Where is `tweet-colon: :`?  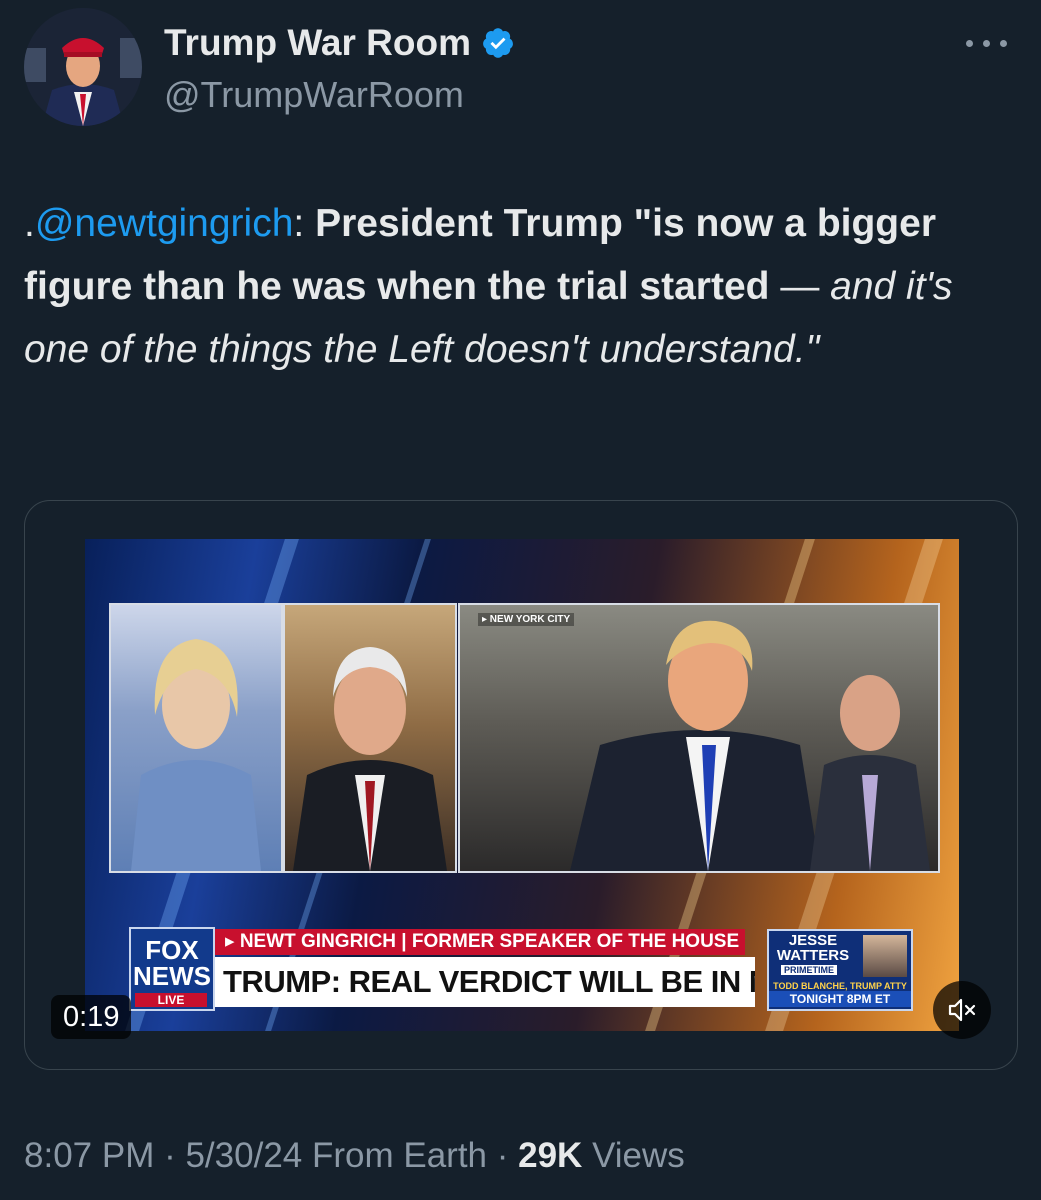 tweet-colon: : is located at coordinates (304, 223).